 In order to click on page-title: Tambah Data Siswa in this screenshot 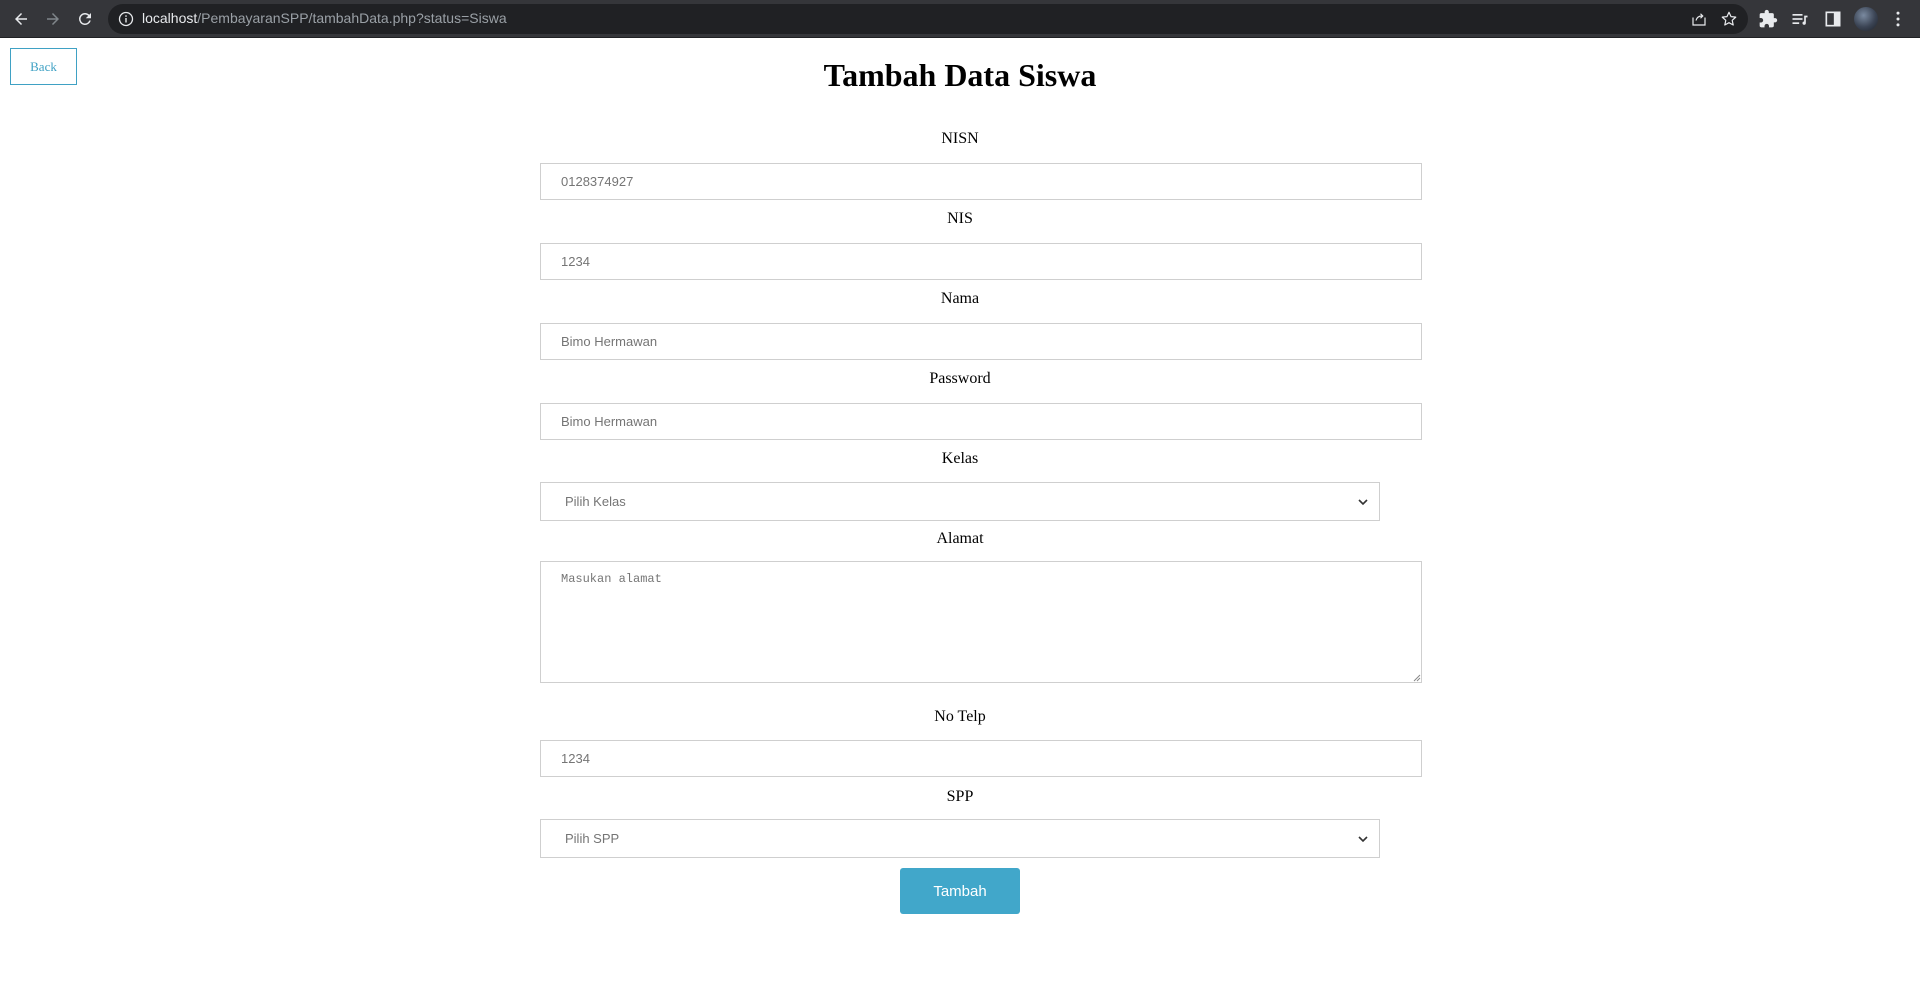, I will do `click(960, 75)`.